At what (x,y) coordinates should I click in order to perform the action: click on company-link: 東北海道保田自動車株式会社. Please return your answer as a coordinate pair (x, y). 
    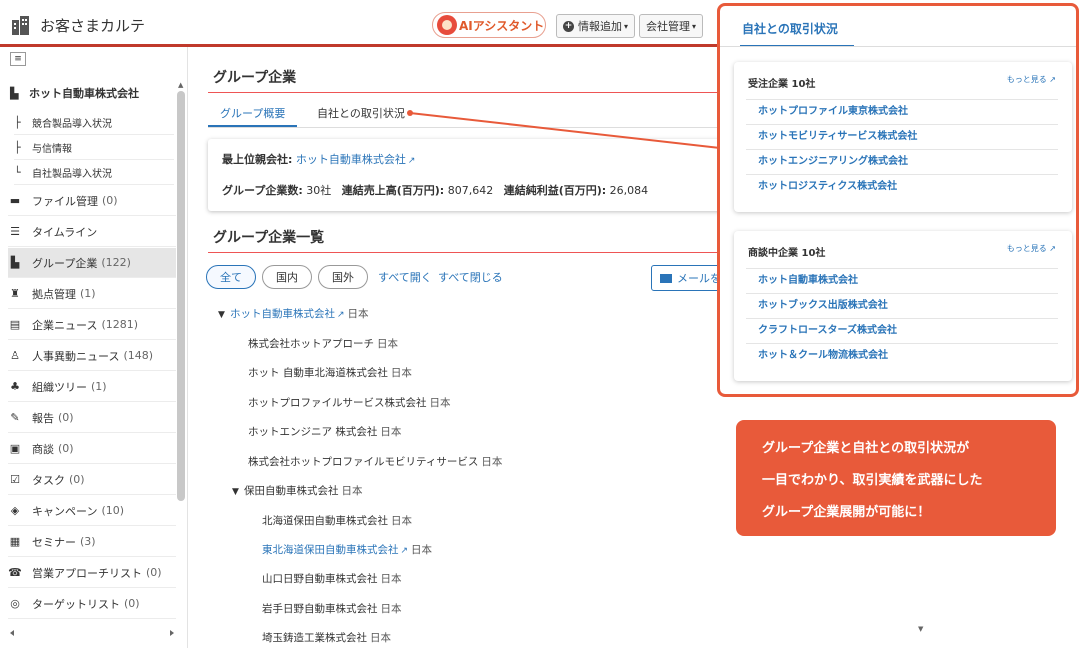
    Looking at the image, I should click on (330, 550).